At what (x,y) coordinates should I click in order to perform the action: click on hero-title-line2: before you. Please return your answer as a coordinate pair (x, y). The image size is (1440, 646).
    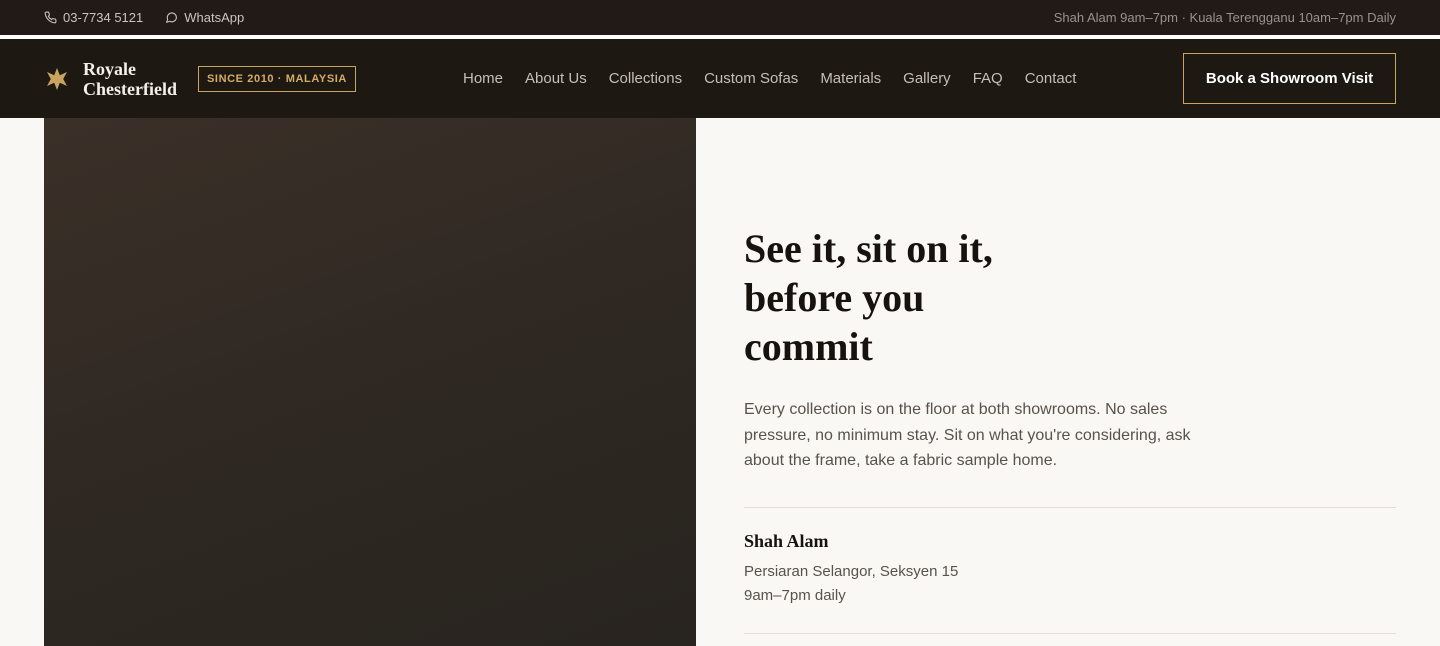
    Looking at the image, I should click on (834, 297).